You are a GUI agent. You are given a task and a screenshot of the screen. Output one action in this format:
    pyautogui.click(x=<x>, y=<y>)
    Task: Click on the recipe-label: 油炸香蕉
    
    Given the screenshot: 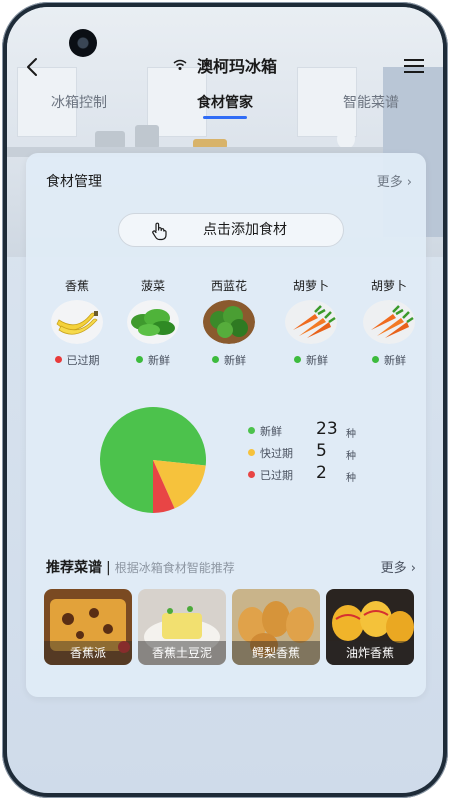 What is the action you would take?
    pyautogui.click(x=370, y=653)
    